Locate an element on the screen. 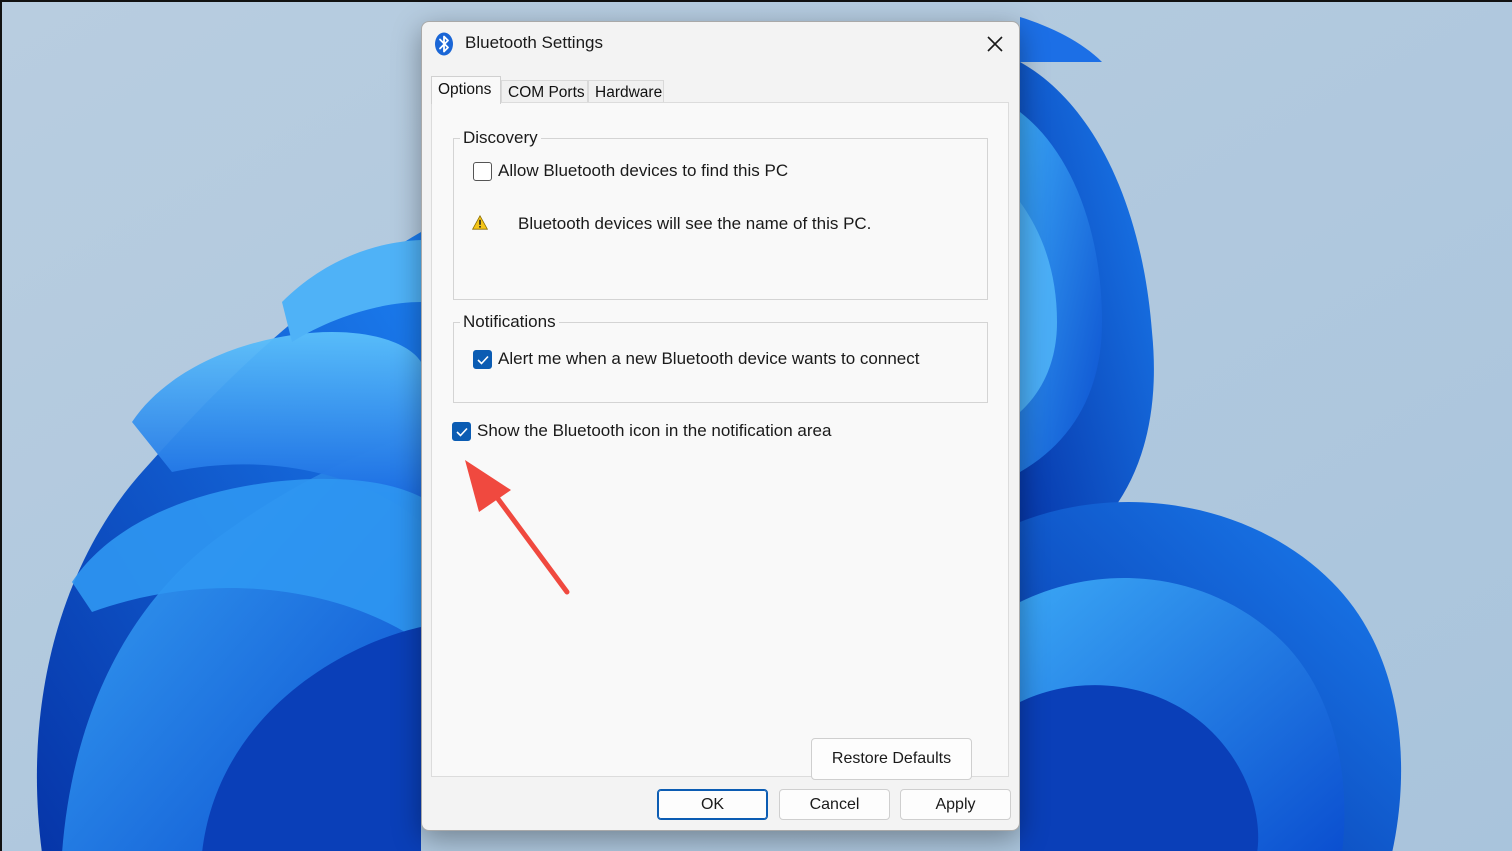  discovery-legend: Discovery is located at coordinates (500, 138).